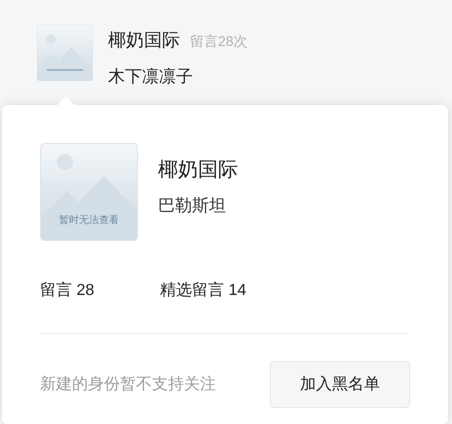 The width and height of the screenshot is (452, 424). I want to click on placeholder-caption: 暂时无法查看, so click(89, 221).